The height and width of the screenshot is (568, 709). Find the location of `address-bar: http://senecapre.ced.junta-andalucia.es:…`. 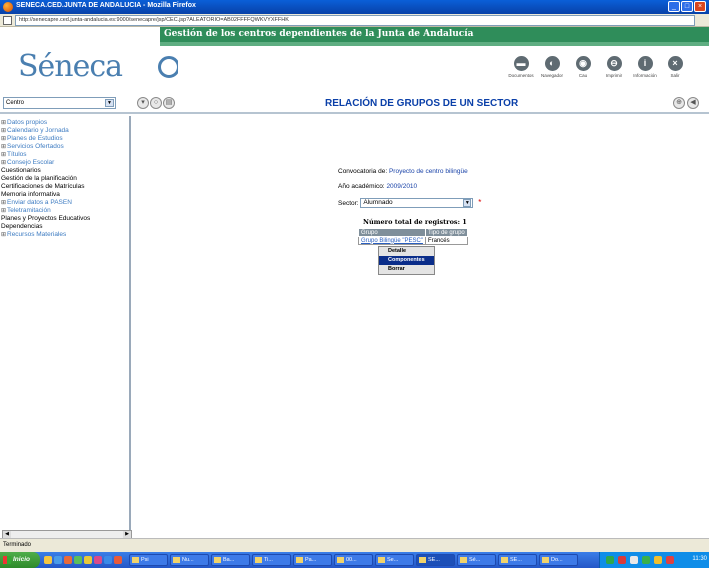

address-bar: http://senecapre.ced.junta-andalucia.es:… is located at coordinates (354, 20).